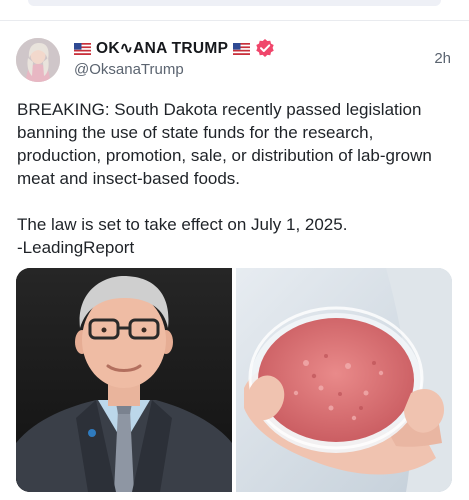 The image size is (469, 500). I want to click on top-strip, so click(234, 9).